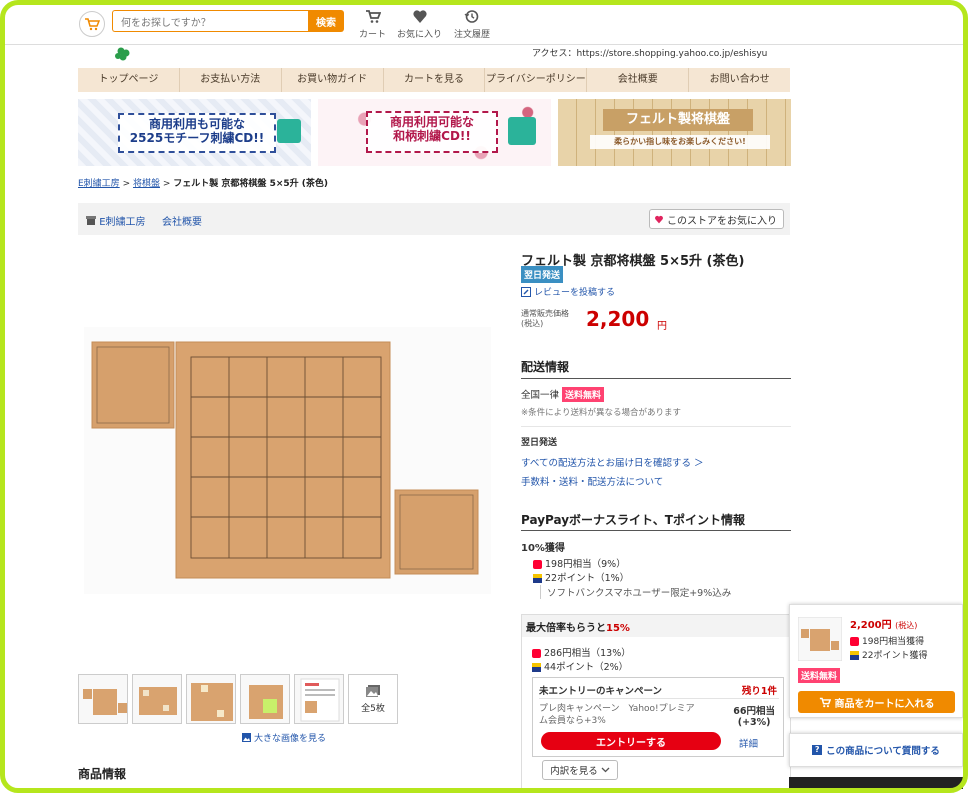 The height and width of the screenshot is (793, 968). What do you see at coordinates (820, 639) in the screenshot?
I see `floating-product-thumbnail` at bounding box center [820, 639].